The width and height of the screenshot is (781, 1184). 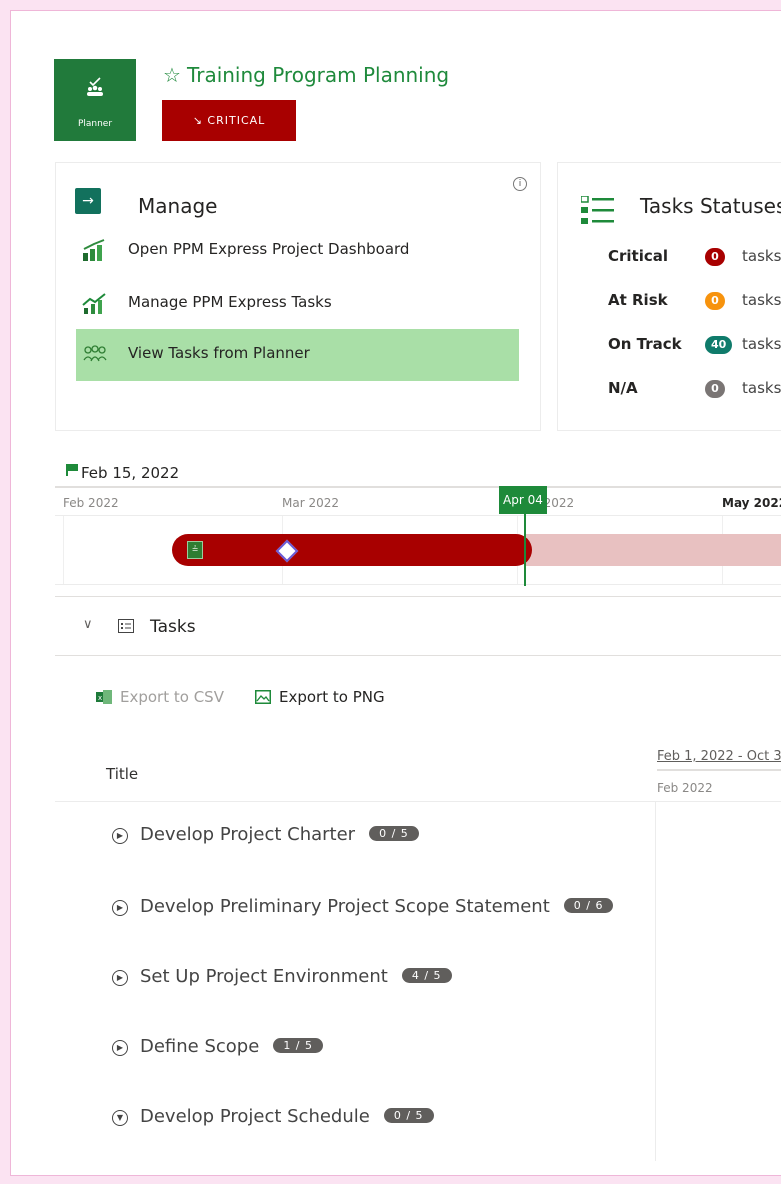 What do you see at coordinates (120, 1118) in the screenshot?
I see `collapse-icon: ▼` at bounding box center [120, 1118].